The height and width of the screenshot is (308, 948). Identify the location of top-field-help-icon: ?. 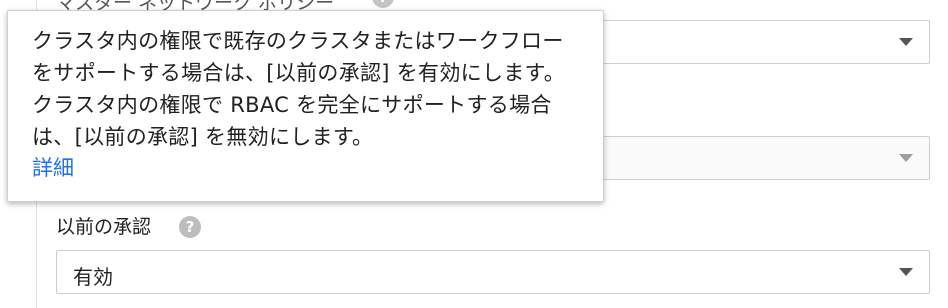
(383, 4).